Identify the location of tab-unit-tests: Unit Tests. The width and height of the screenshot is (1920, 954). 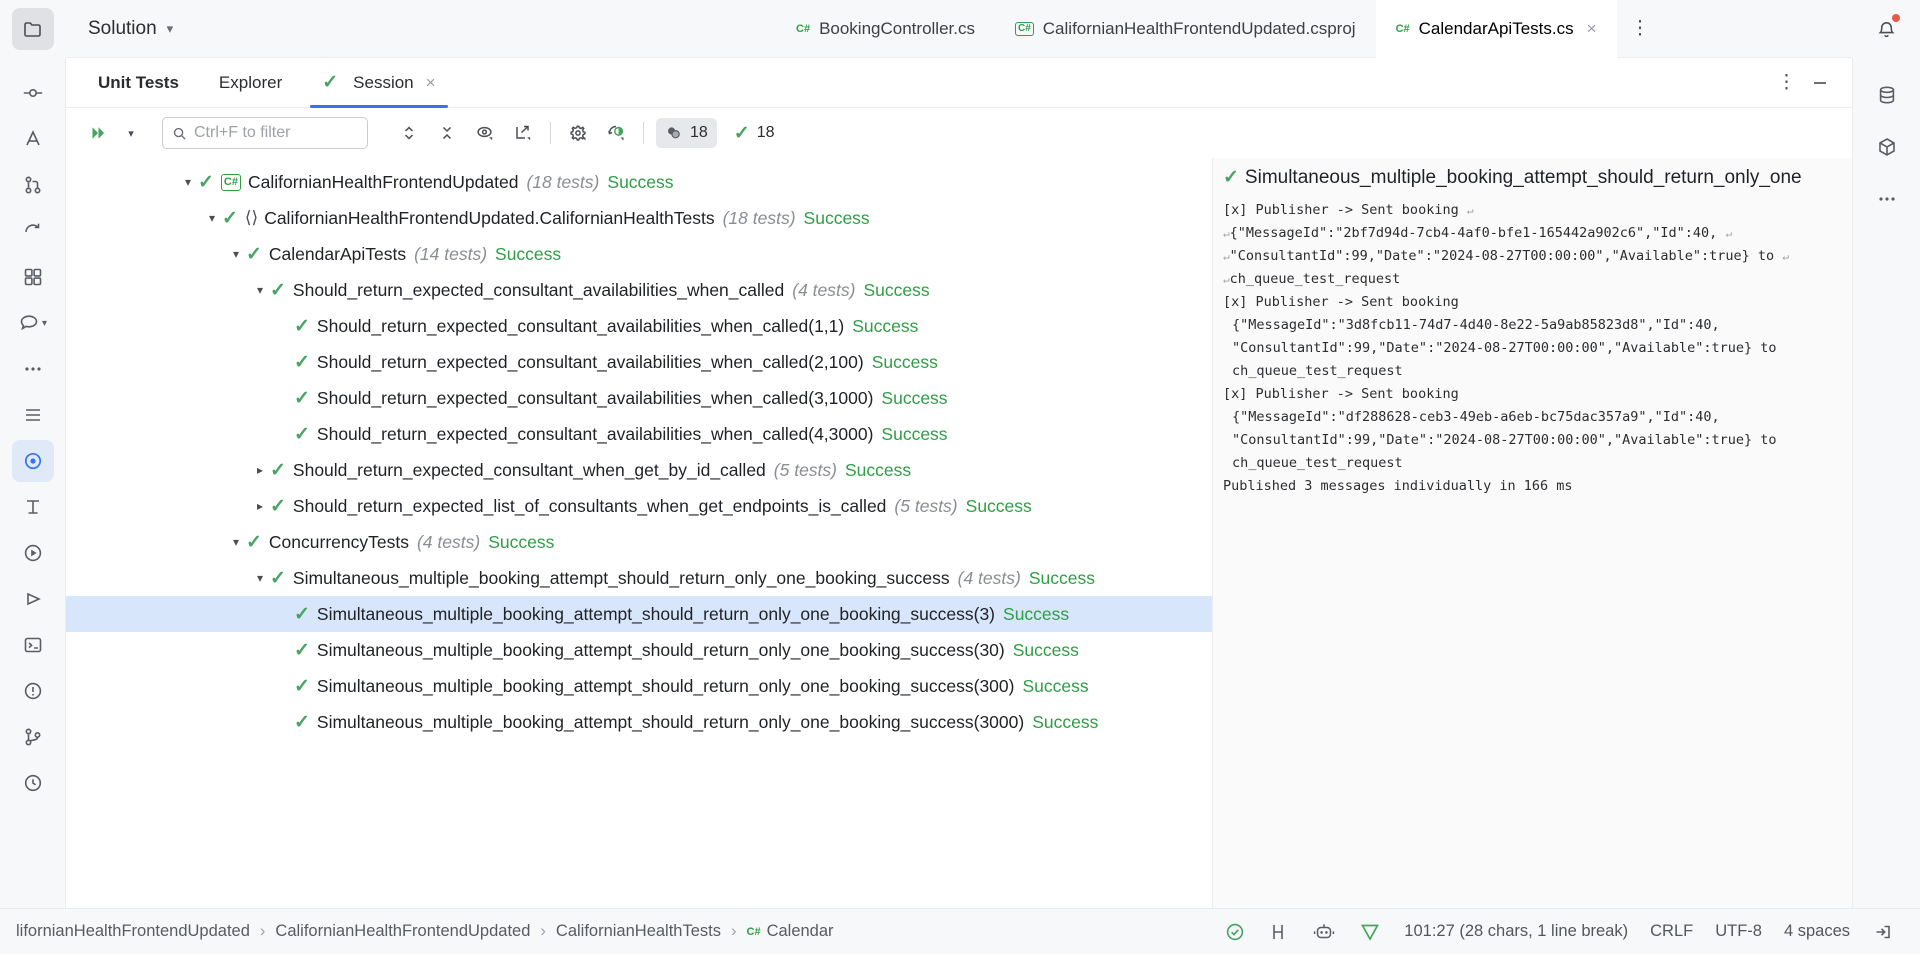
(138, 83).